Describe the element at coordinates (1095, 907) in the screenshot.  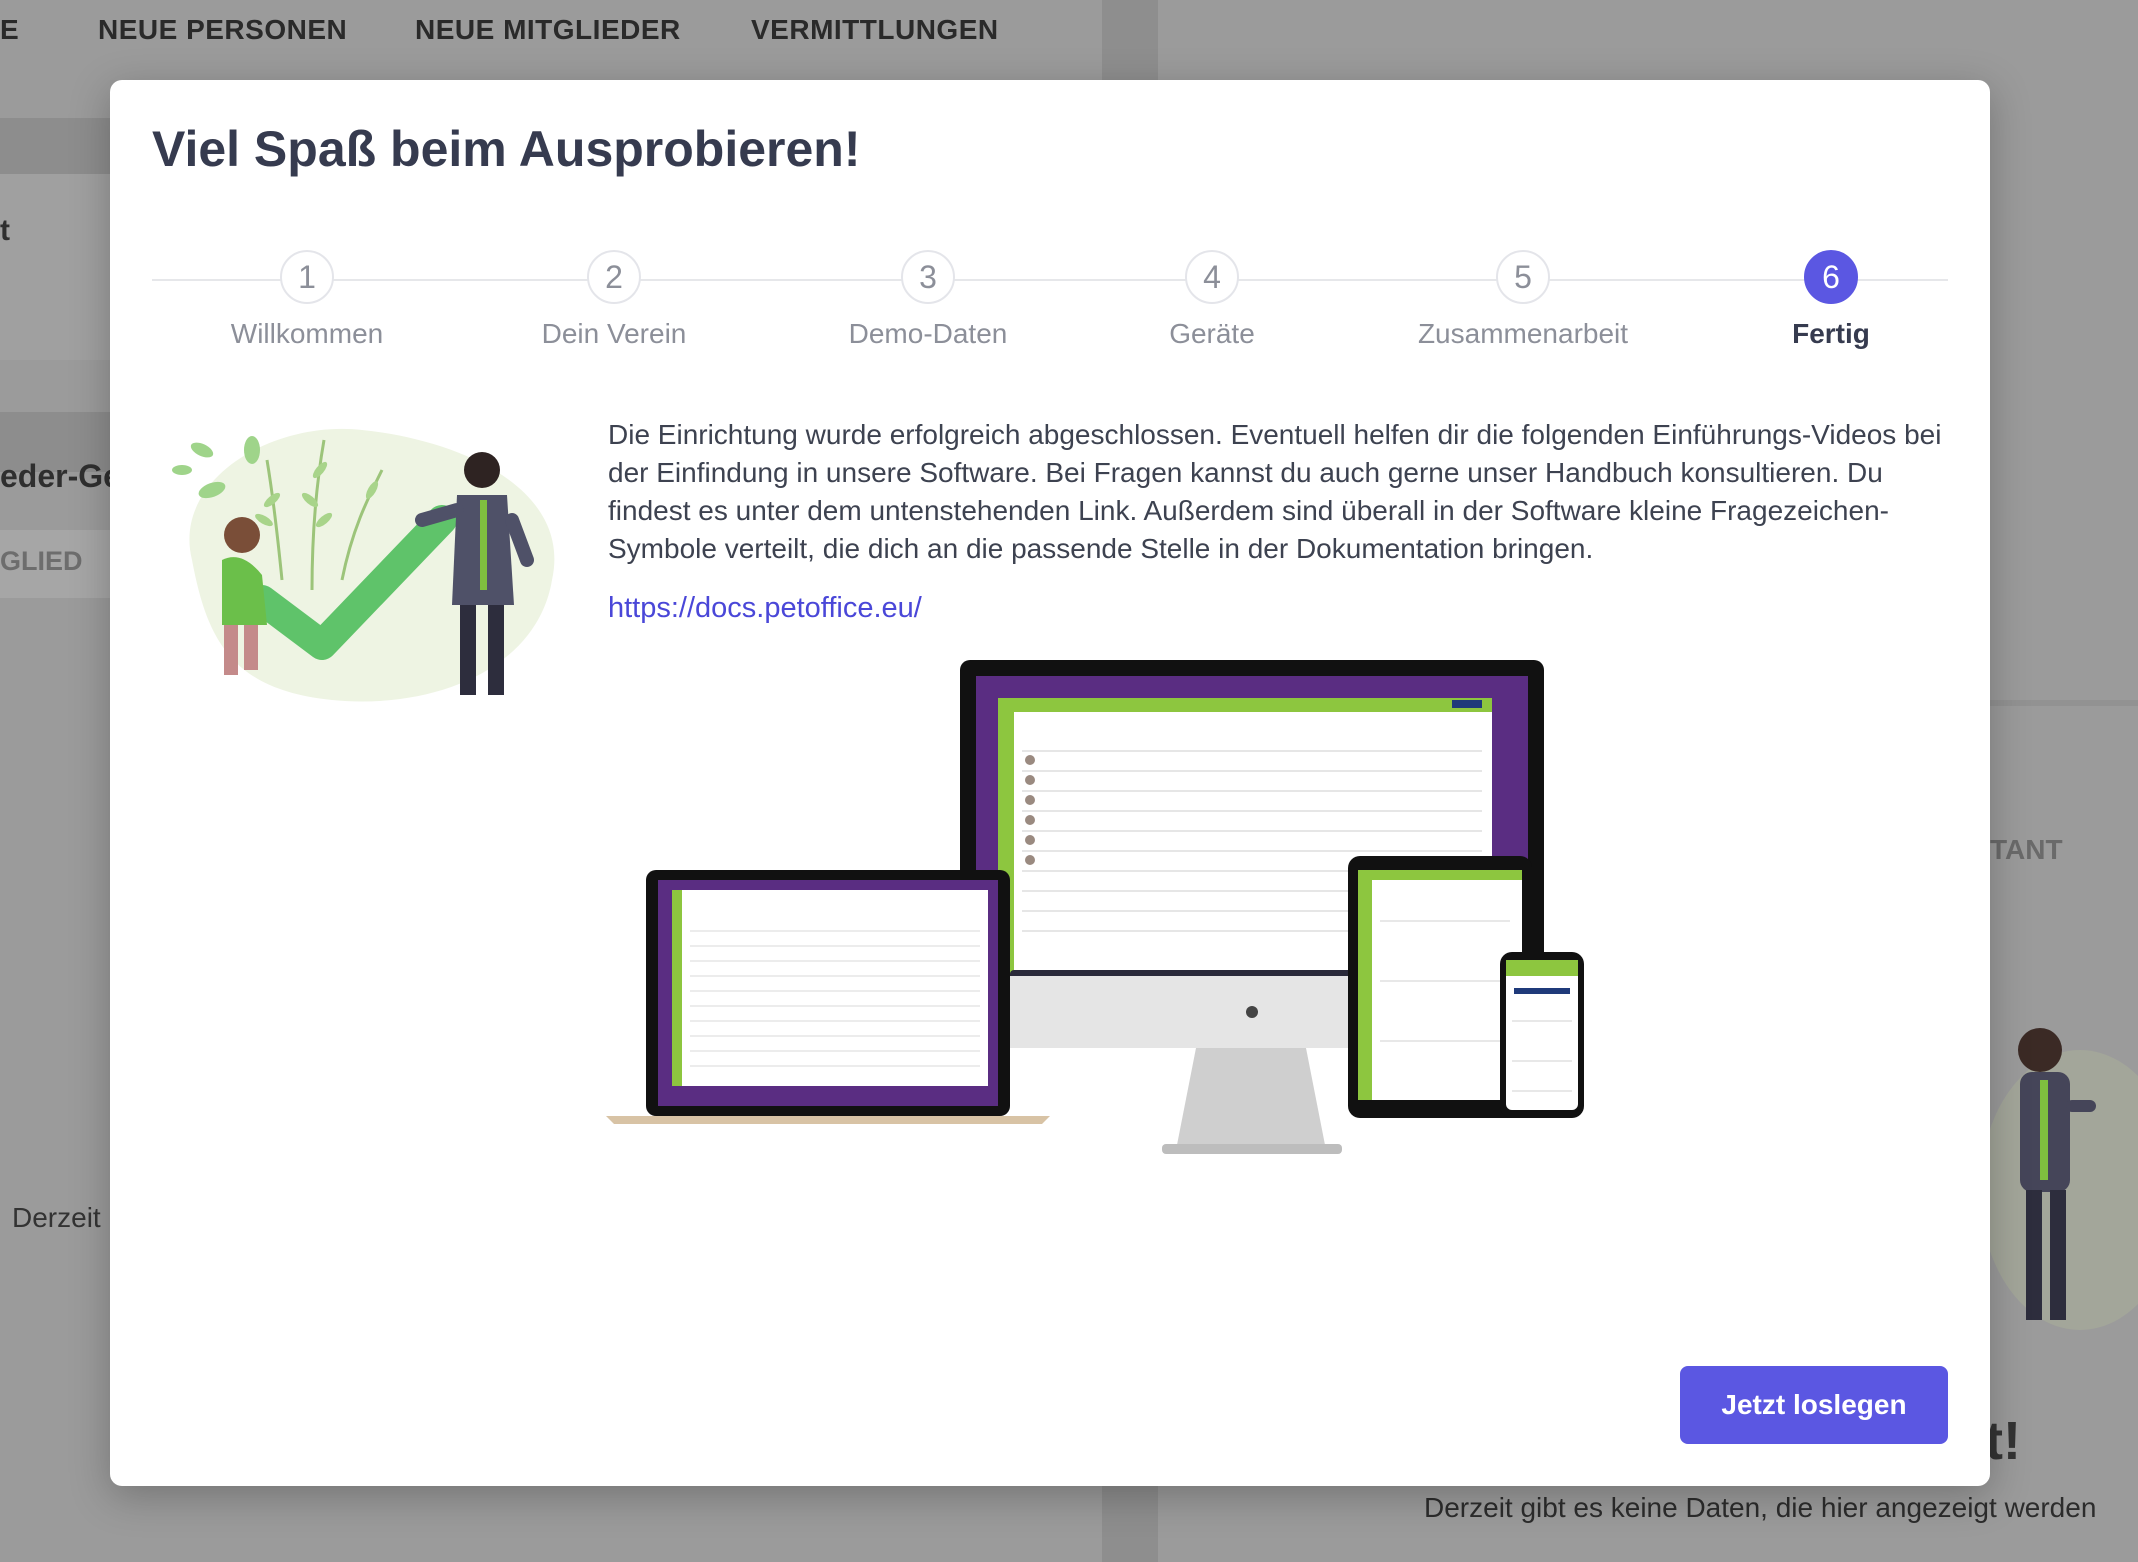
I see `multi-device-mockup` at that location.